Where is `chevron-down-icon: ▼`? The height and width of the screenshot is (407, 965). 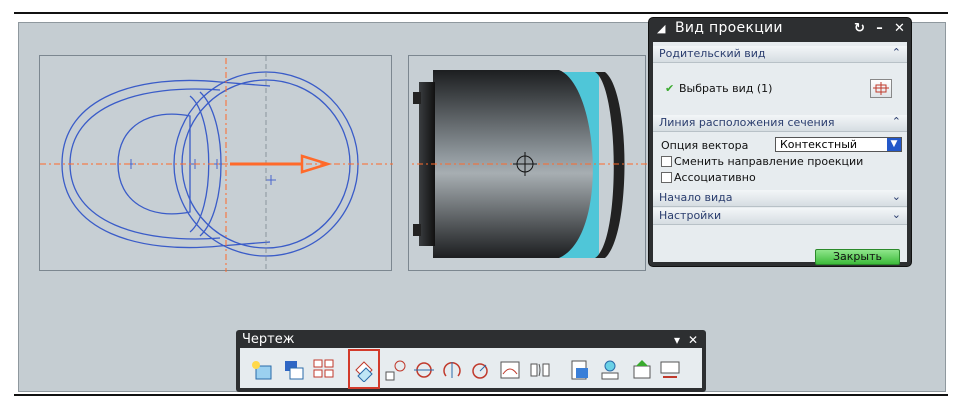
chevron-down-icon: ▼ is located at coordinates (894, 144).